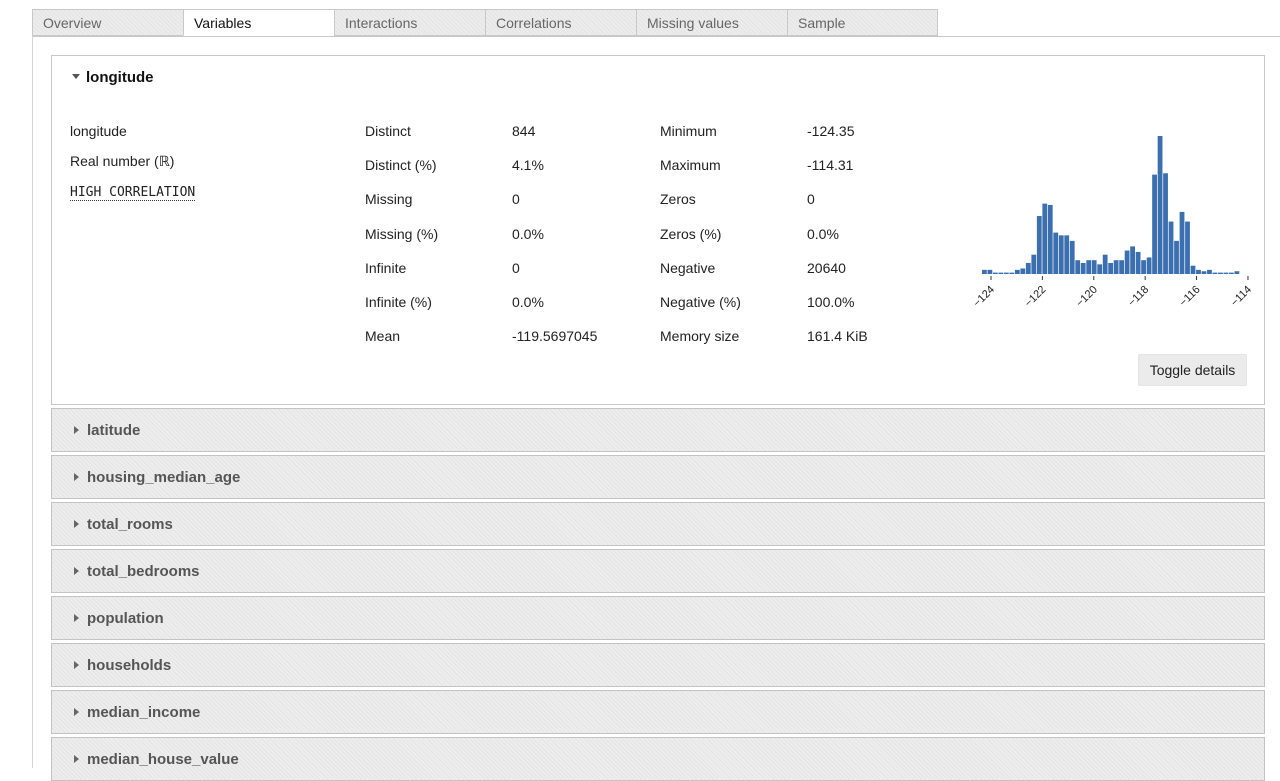 Image resolution: width=1280 pixels, height=781 pixels. What do you see at coordinates (560, 22) in the screenshot?
I see `tab-correlations: Correlations` at bounding box center [560, 22].